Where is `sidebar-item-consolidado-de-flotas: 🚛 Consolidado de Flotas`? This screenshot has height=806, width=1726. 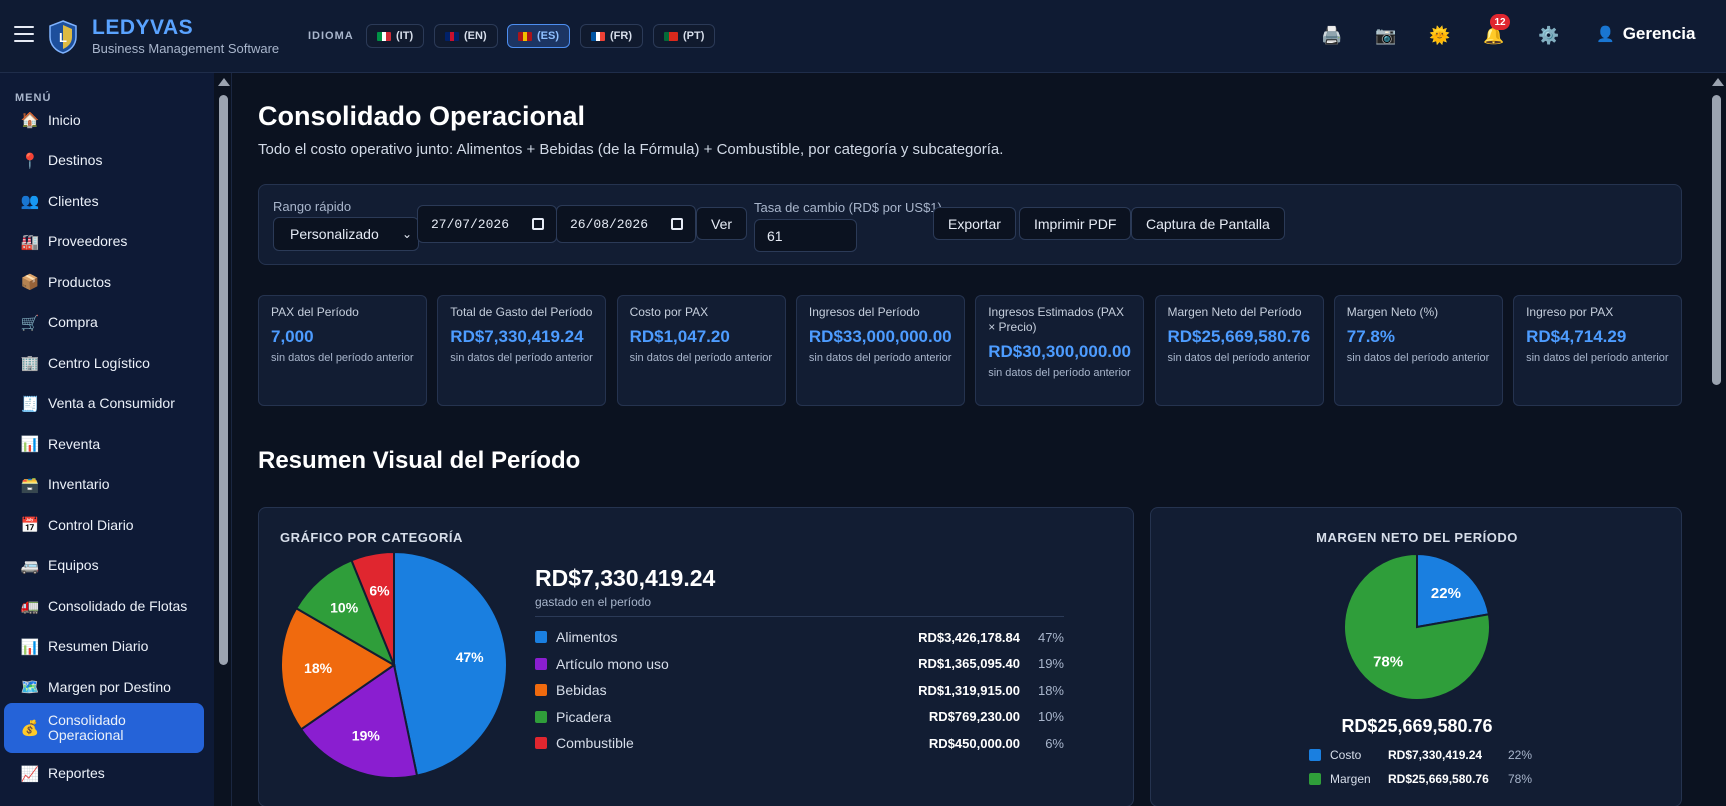
sidebar-item-consolidado-de-flotas: 🚛 Consolidado de Flotas is located at coordinates (104, 606).